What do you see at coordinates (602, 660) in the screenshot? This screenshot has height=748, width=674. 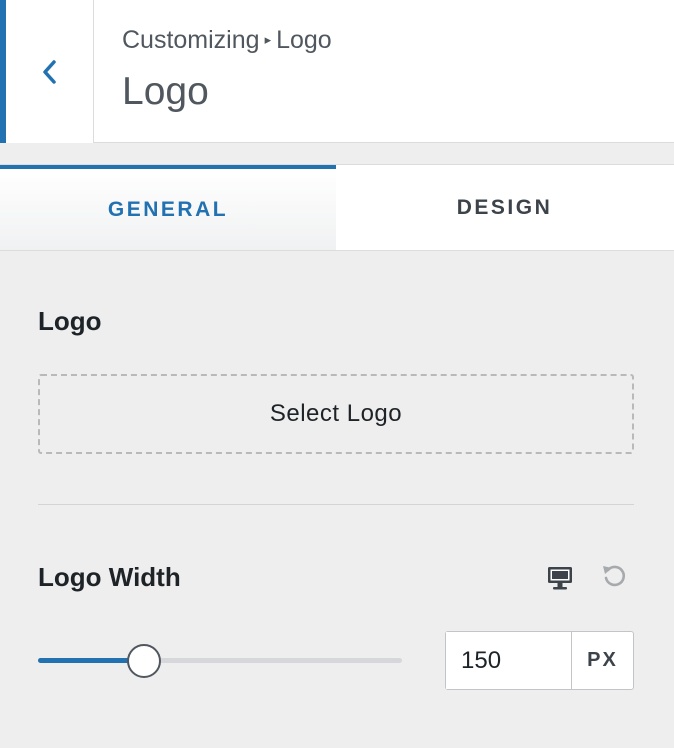 I see `unit-selector: PX` at bounding box center [602, 660].